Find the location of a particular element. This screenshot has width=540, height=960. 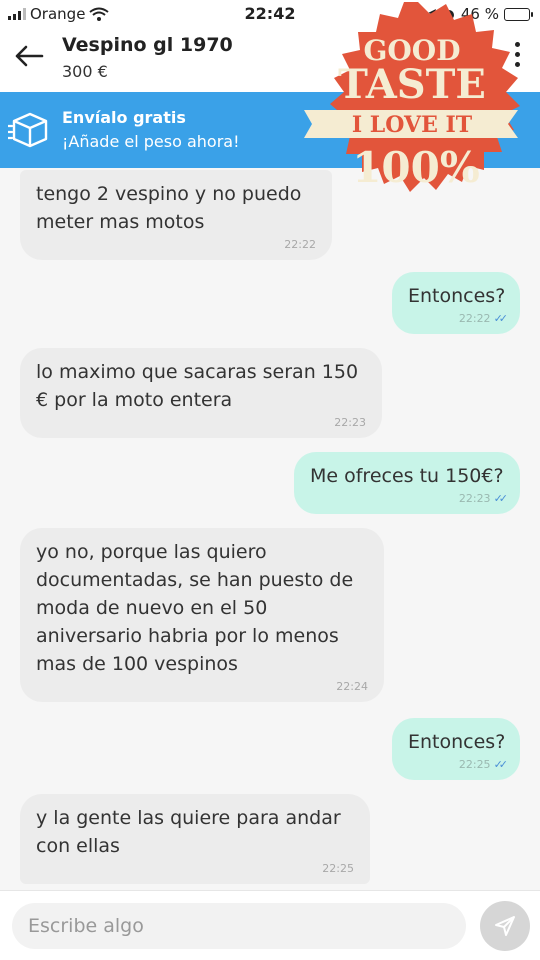

message-time: 22:23 ✓✓ is located at coordinates (483, 498).